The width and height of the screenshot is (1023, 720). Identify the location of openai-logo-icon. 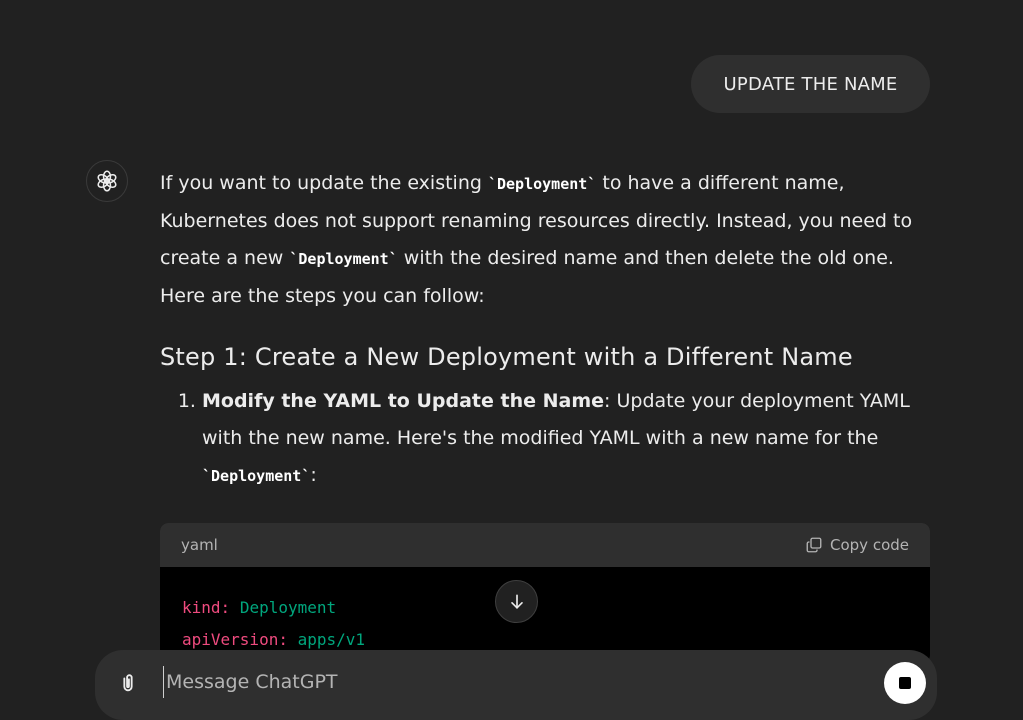
(107, 181).